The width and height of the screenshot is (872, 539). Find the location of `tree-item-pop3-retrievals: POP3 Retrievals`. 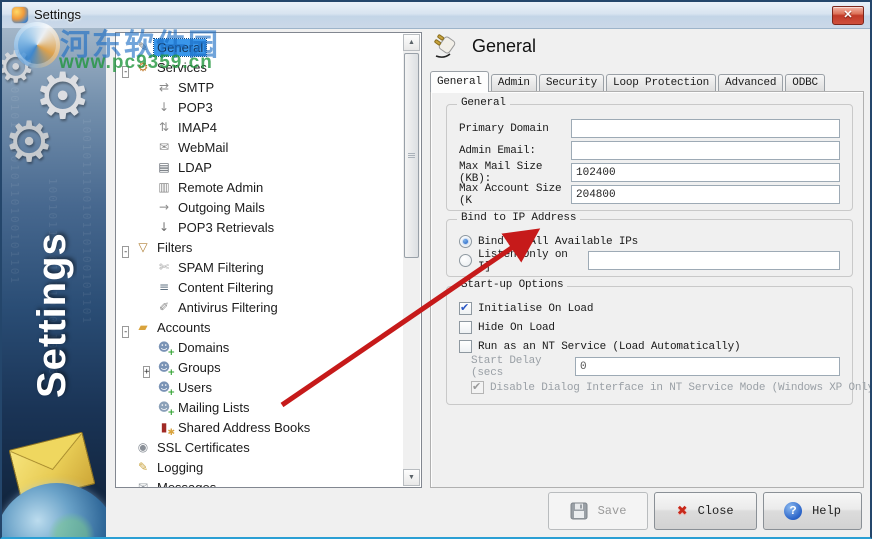

tree-item-pop3-retrievals: POP3 Retrievals is located at coordinates (226, 227).